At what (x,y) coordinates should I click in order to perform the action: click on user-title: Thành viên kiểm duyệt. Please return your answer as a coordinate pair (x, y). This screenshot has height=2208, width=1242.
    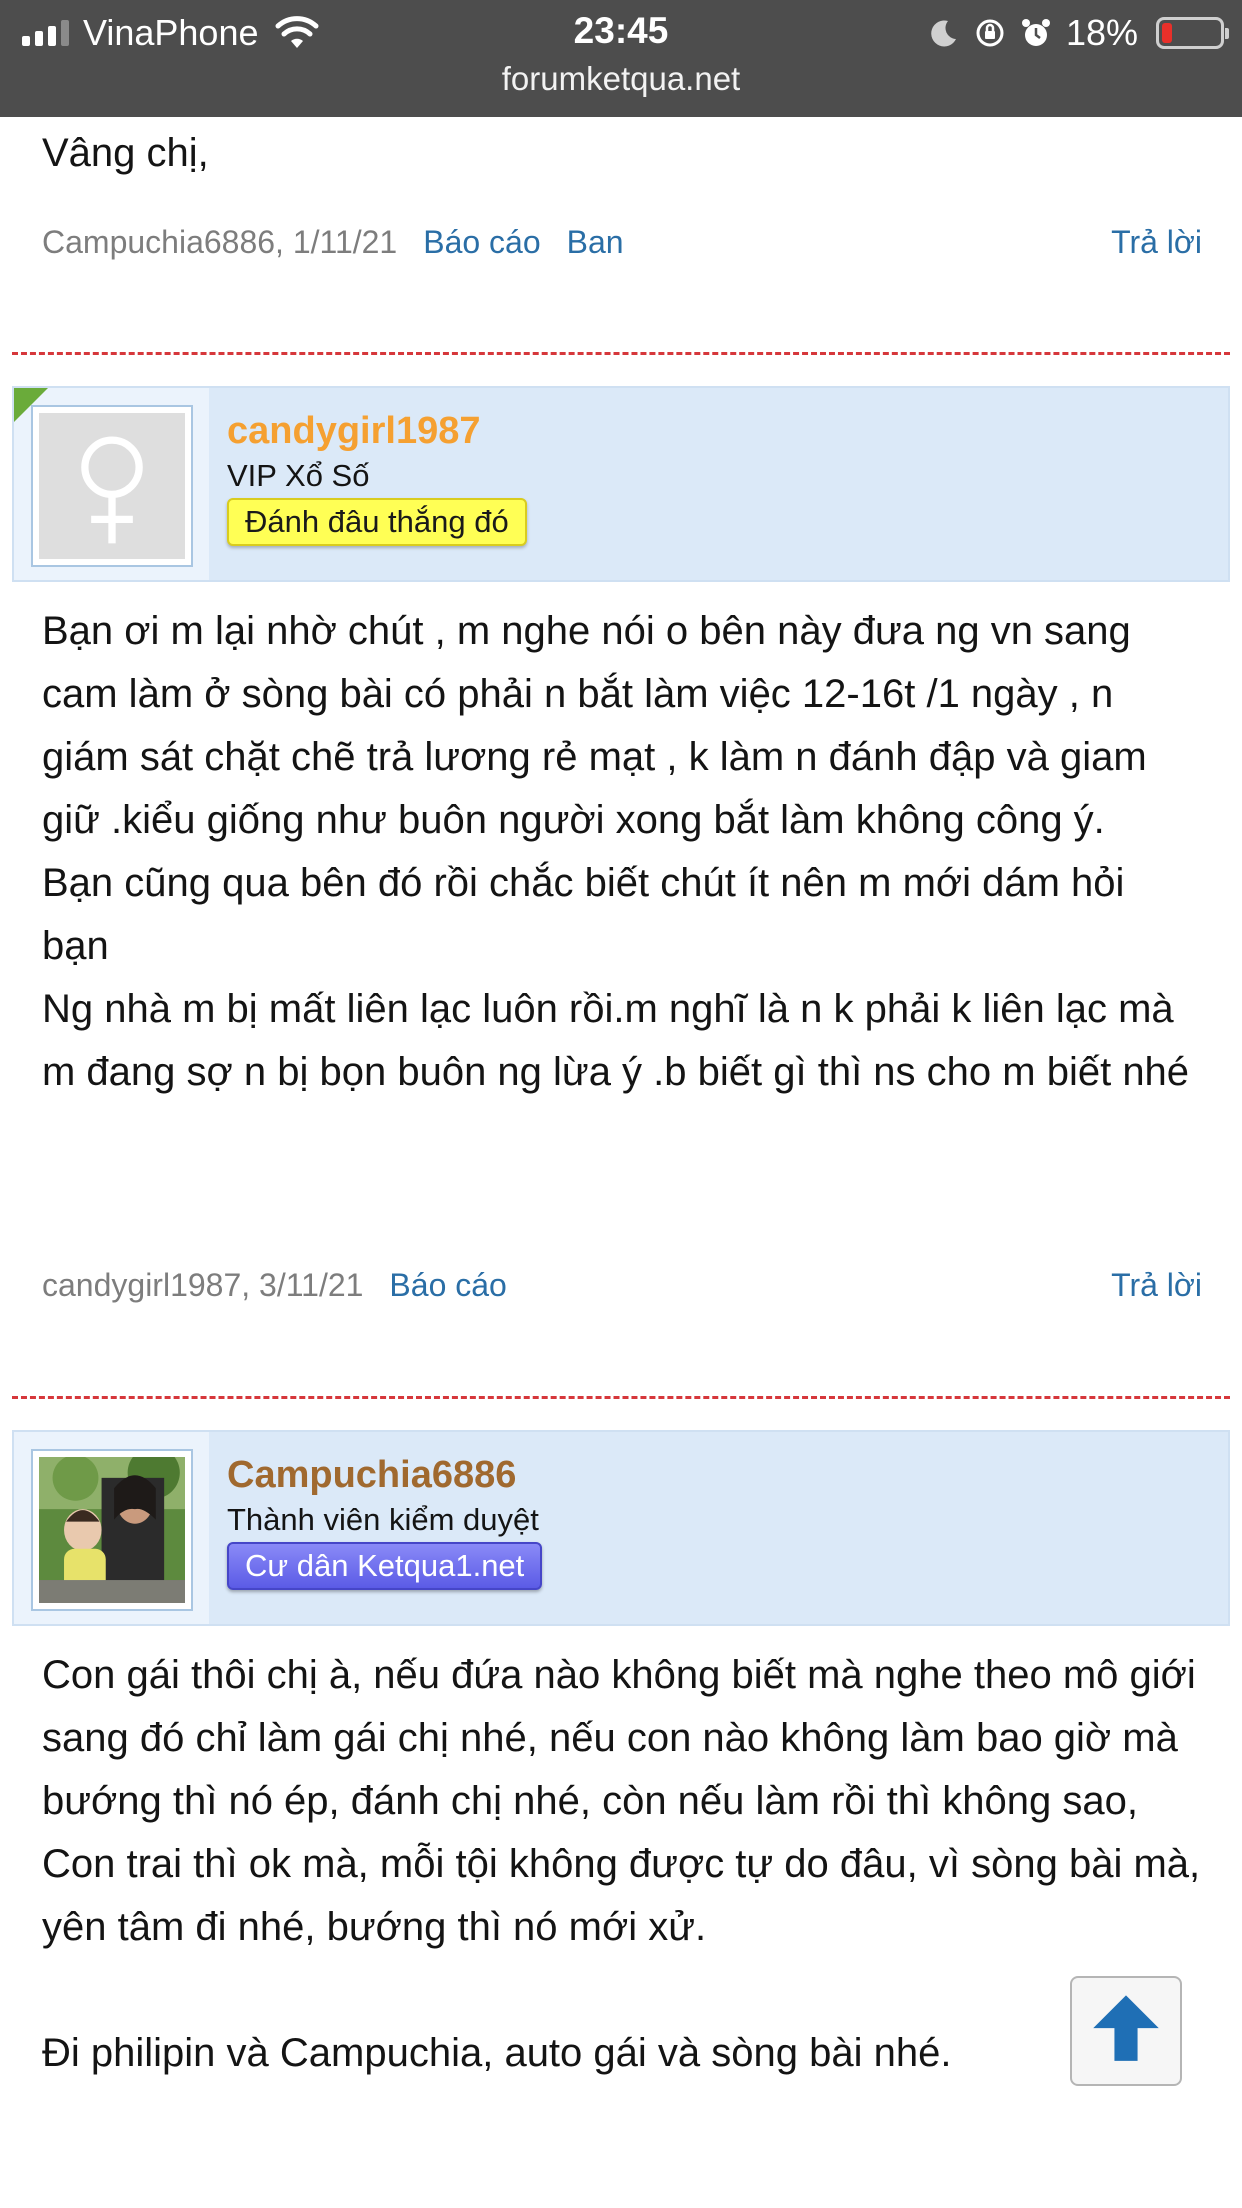
    Looking at the image, I should click on (383, 1519).